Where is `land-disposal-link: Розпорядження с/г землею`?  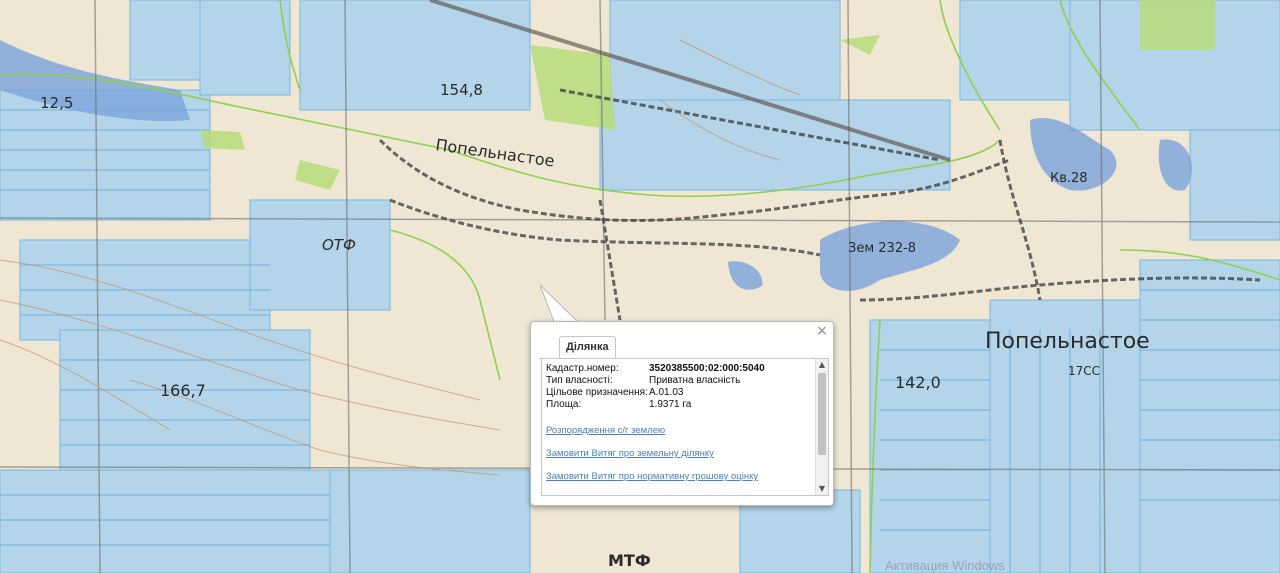 land-disposal-link: Розпорядження с/г землею is located at coordinates (680, 430).